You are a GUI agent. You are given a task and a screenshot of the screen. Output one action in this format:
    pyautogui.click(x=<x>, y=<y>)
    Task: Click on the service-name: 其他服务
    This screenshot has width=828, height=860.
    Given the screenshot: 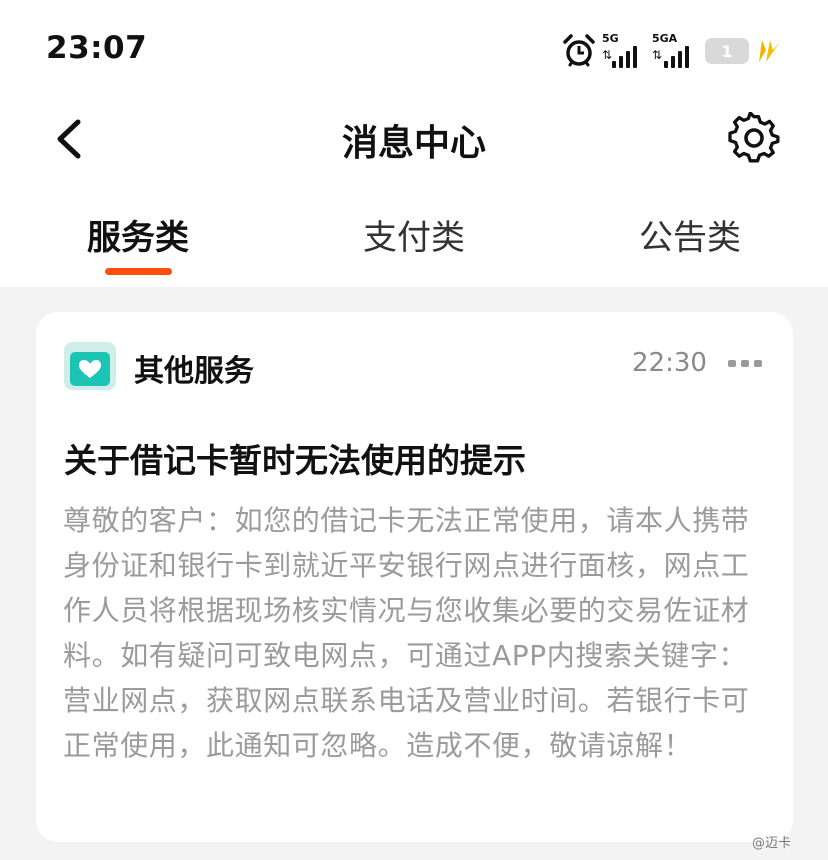 What is the action you would take?
    pyautogui.click(x=194, y=371)
    